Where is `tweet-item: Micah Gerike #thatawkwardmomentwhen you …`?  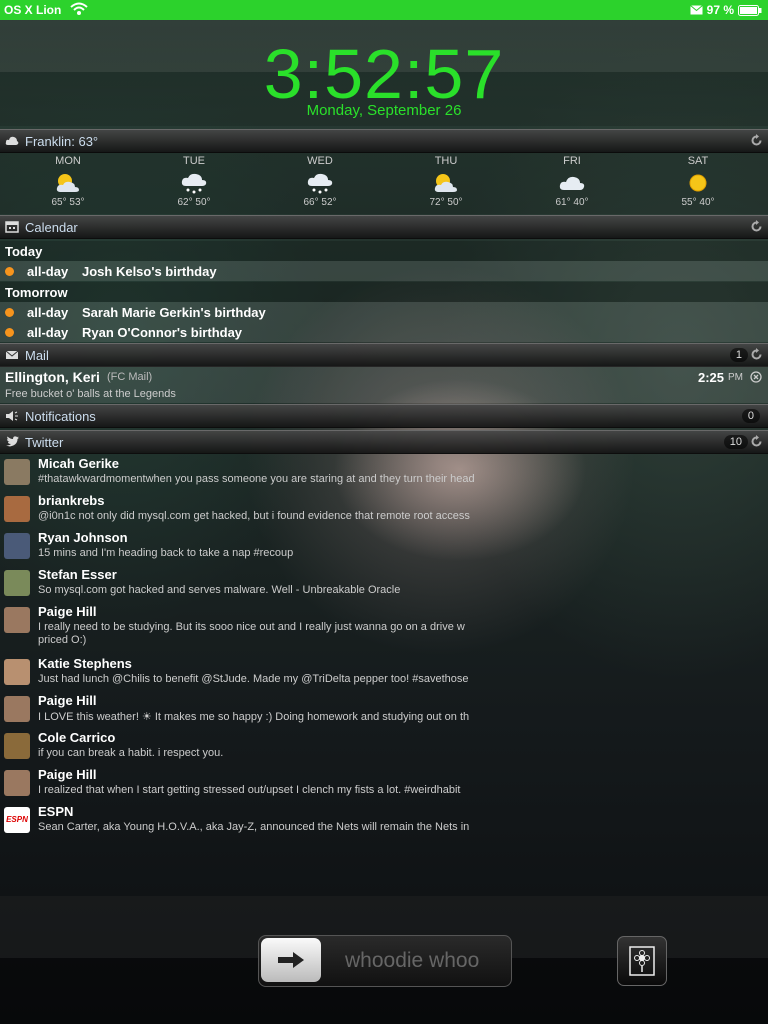 tweet-item: Micah Gerike #thatawkwardmomentwhen you … is located at coordinates (384, 473).